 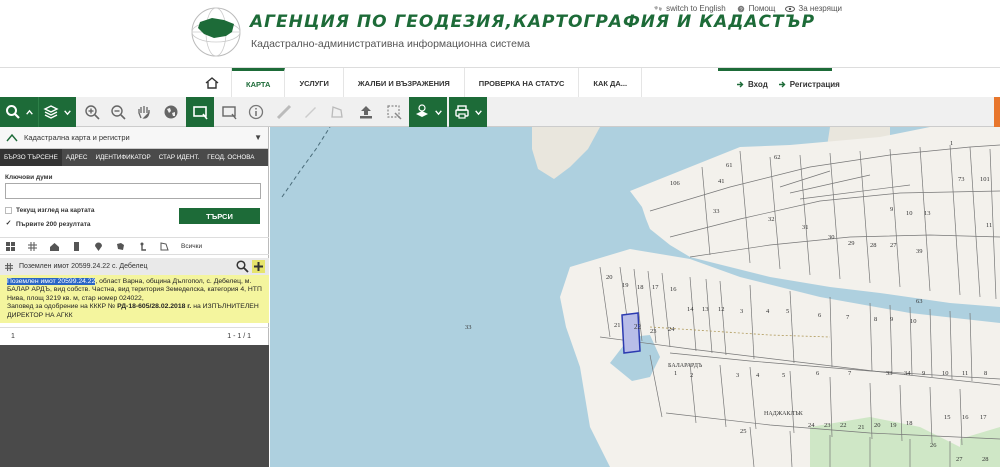 I want to click on info-button, so click(x=256, y=112).